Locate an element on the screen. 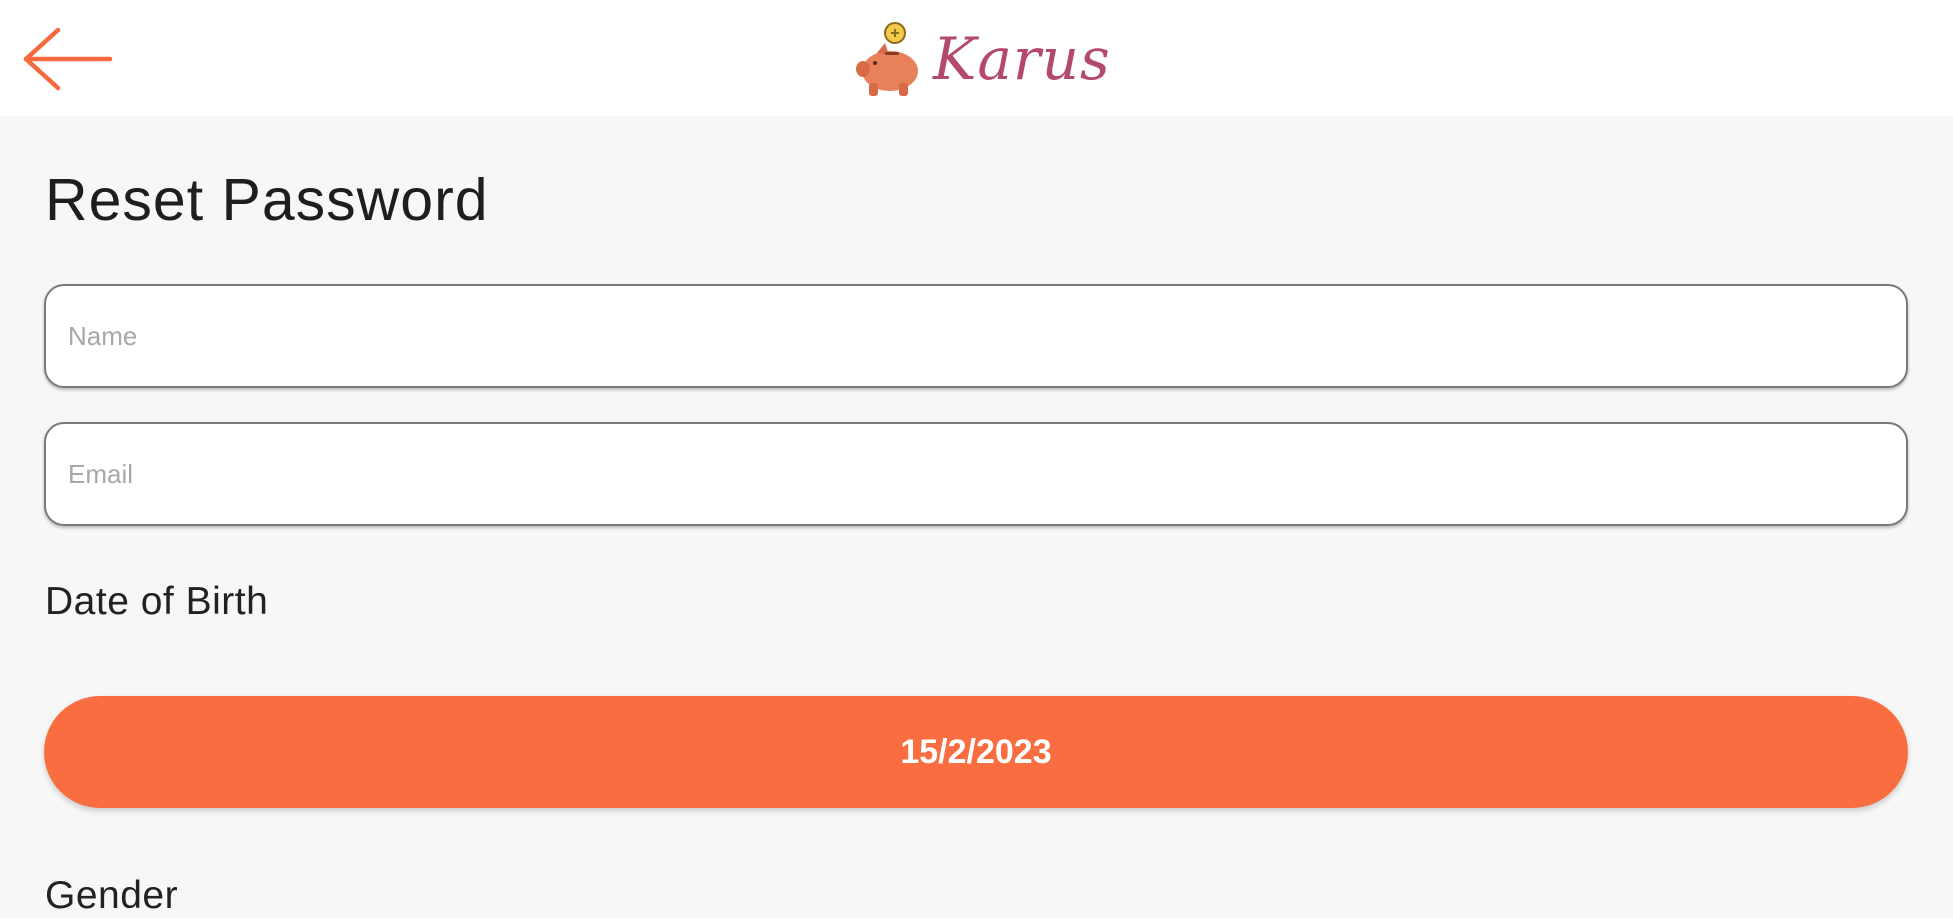  email-input is located at coordinates (976, 474).